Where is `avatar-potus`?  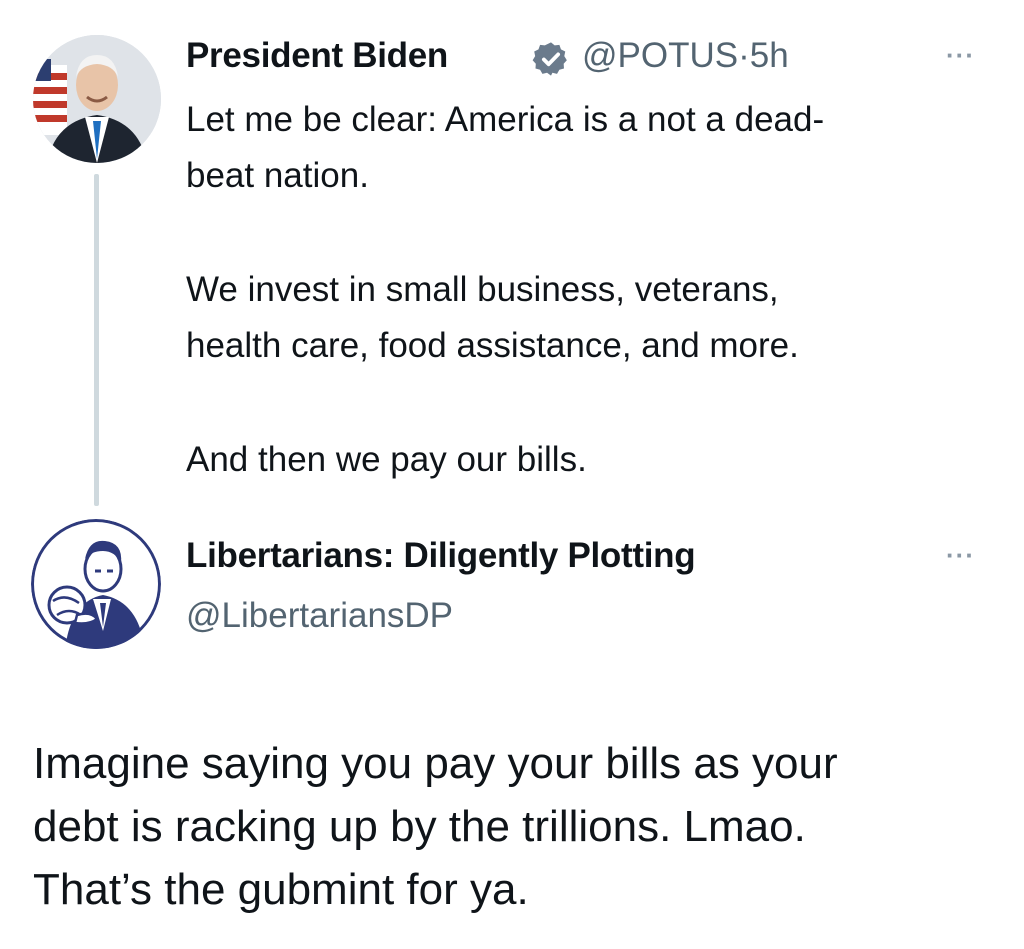
avatar-potus is located at coordinates (97, 99).